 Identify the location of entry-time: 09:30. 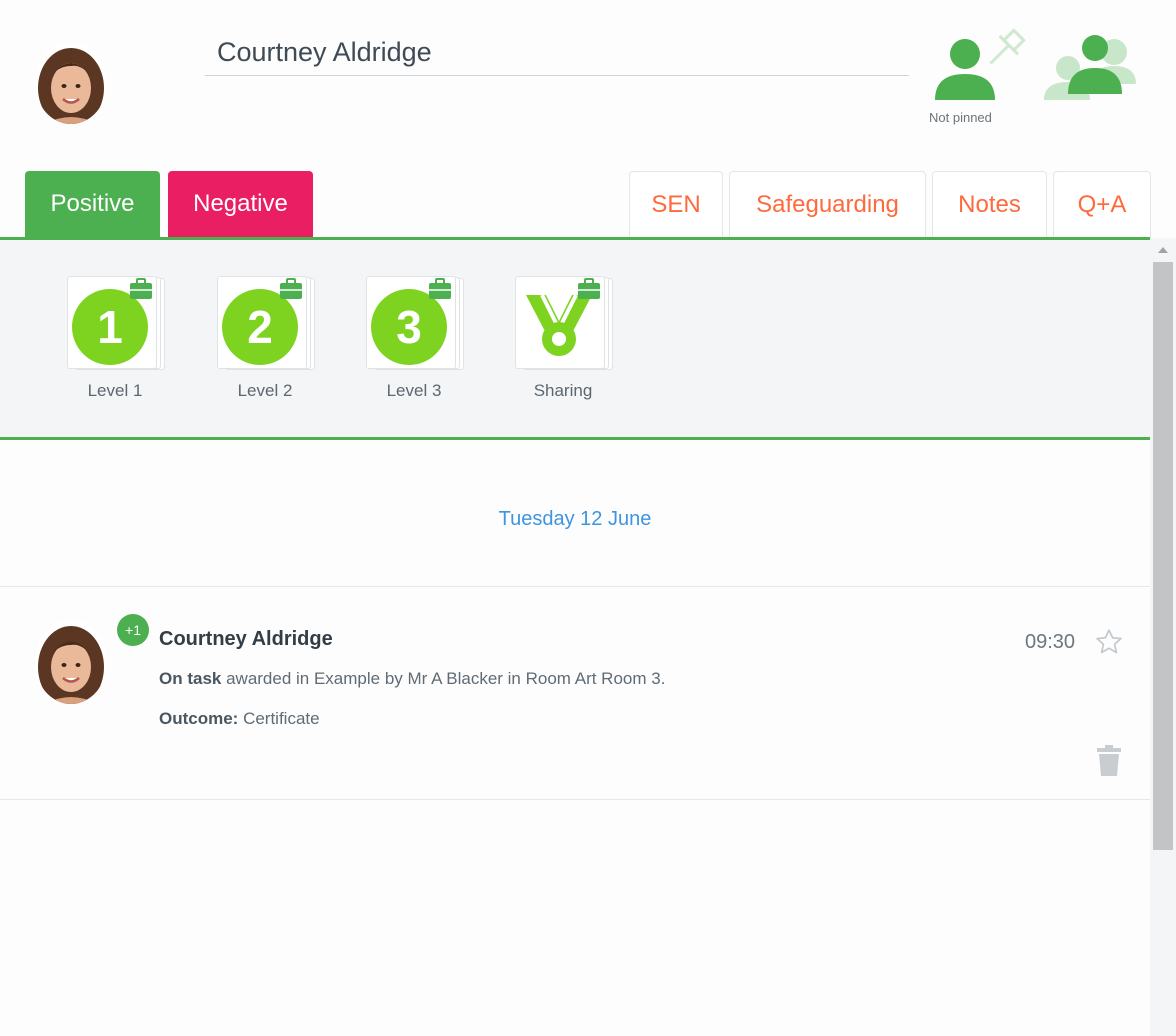
(1050, 642).